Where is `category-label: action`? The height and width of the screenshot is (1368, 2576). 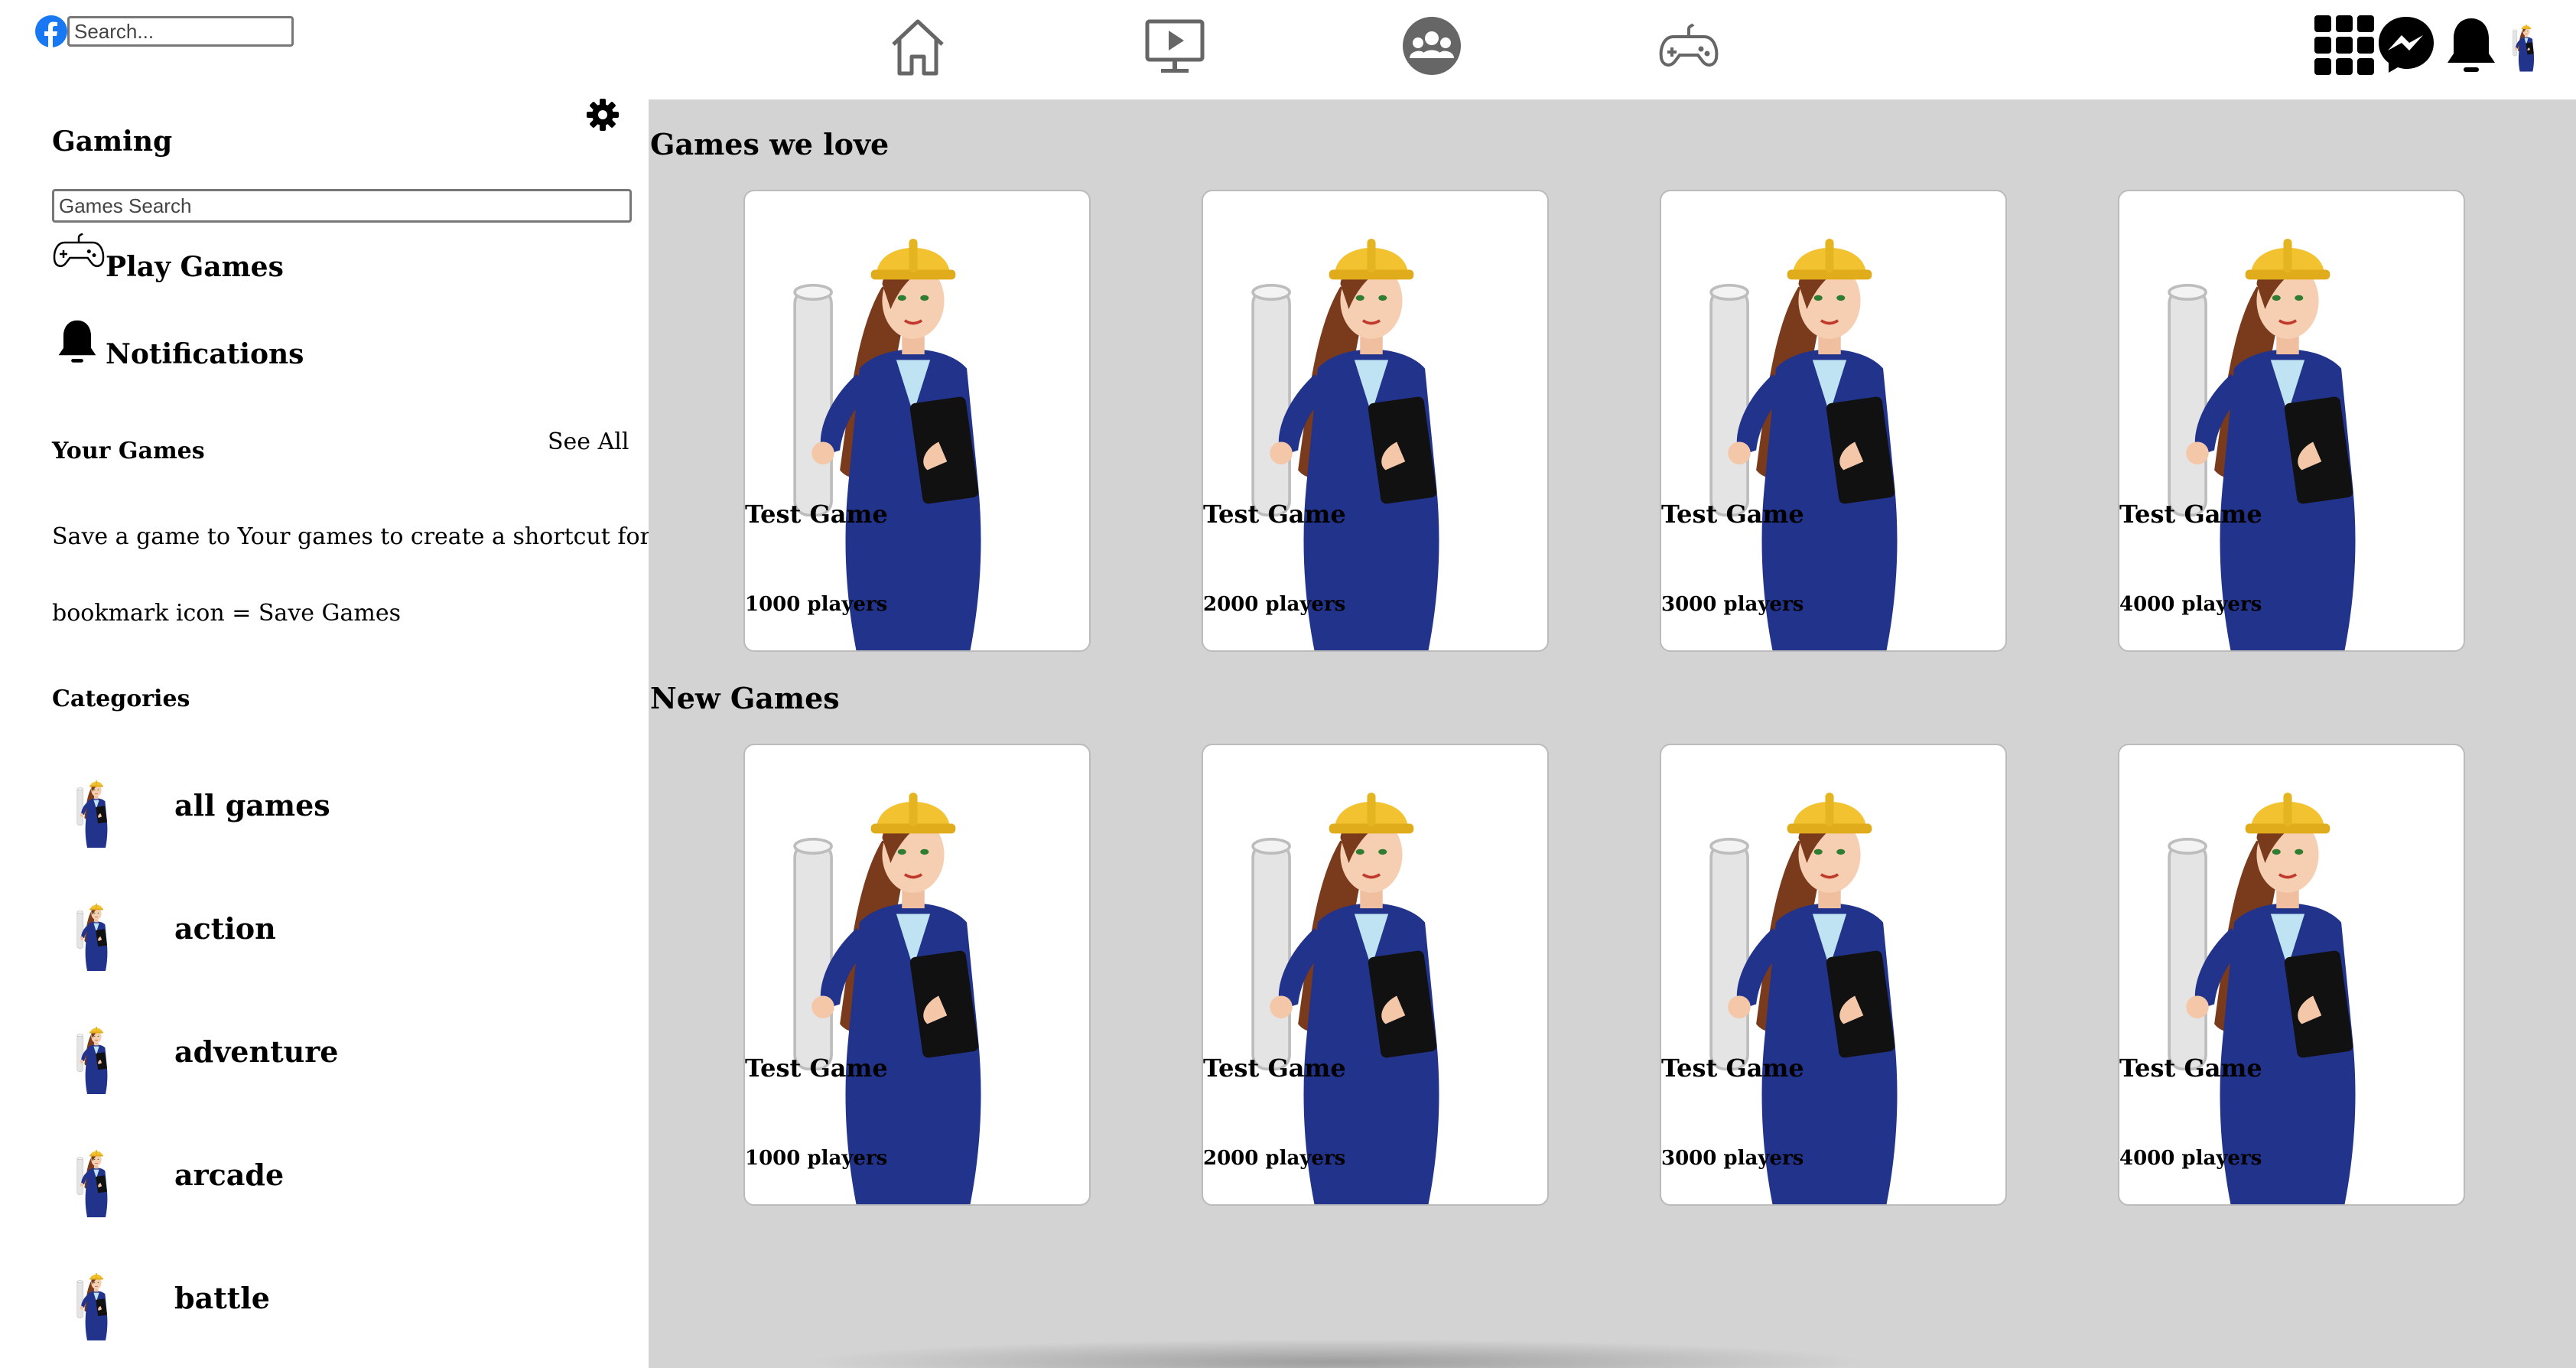 category-label: action is located at coordinates (225, 928).